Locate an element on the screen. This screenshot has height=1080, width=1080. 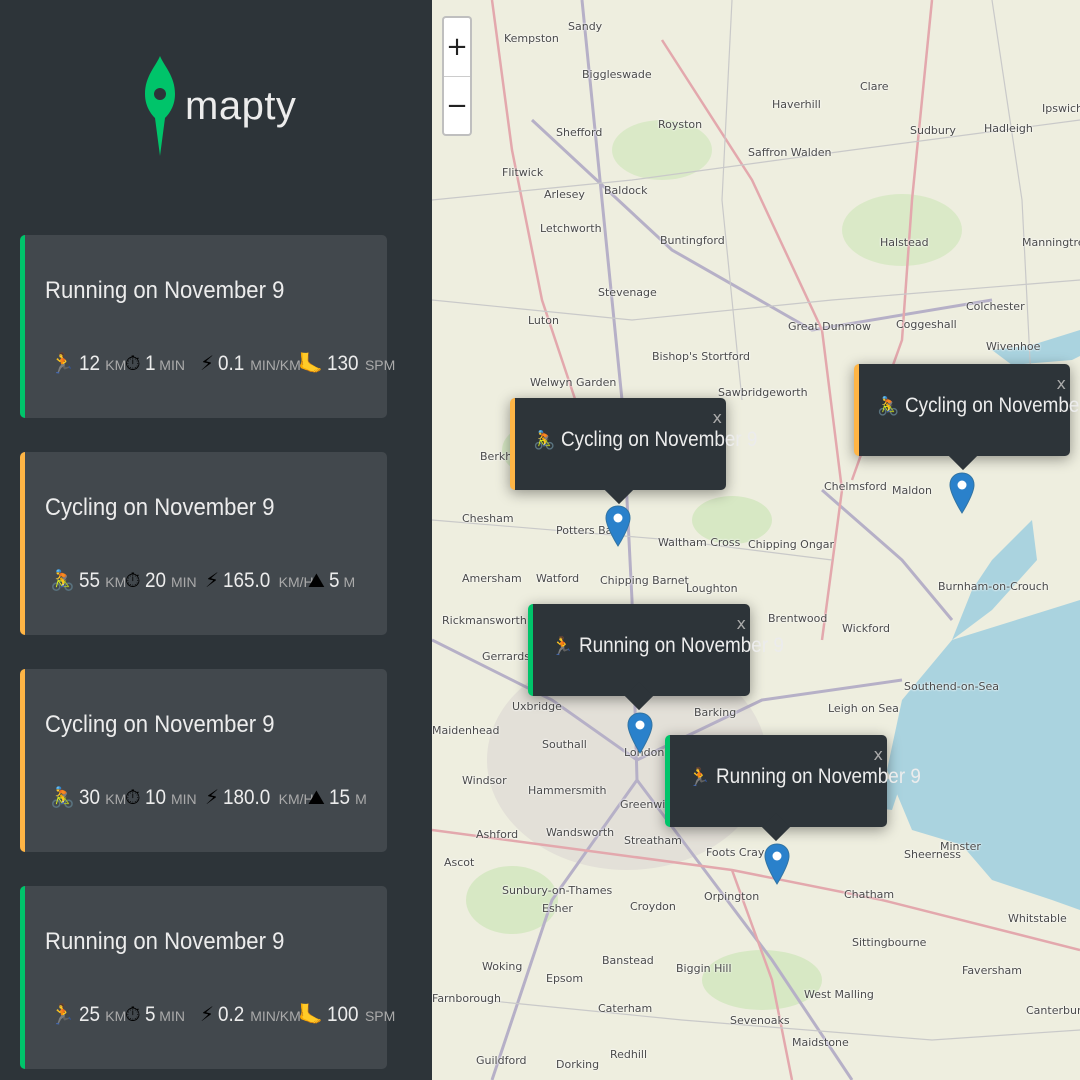
app-logo: mapty is located at coordinates (219, 106).